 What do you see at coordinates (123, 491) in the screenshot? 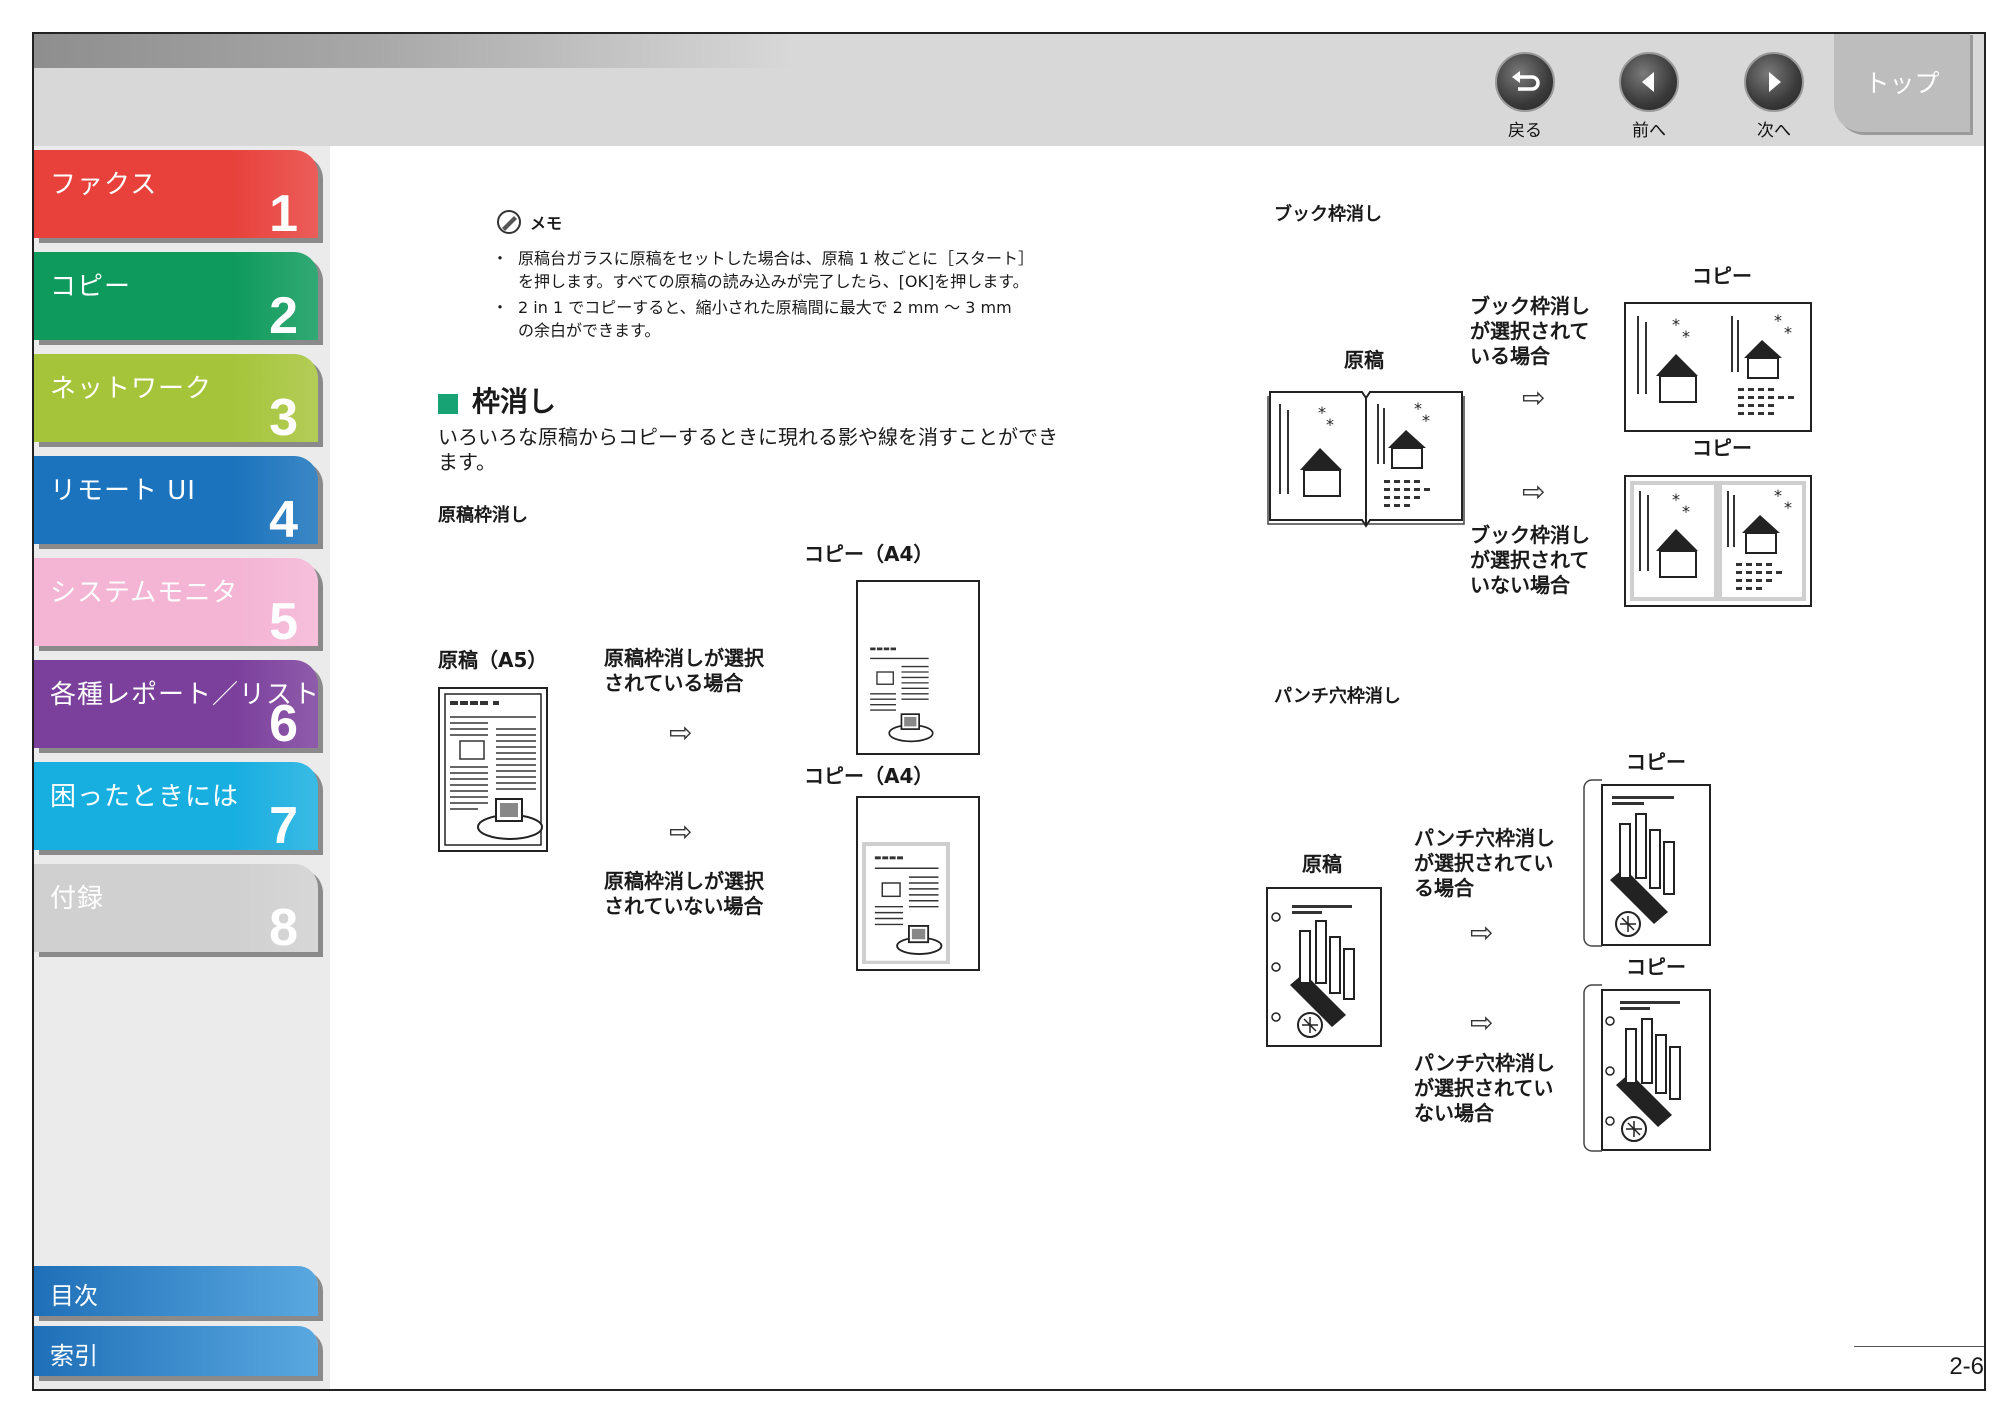
I see `sidebar-tab-label: リモート UI` at bounding box center [123, 491].